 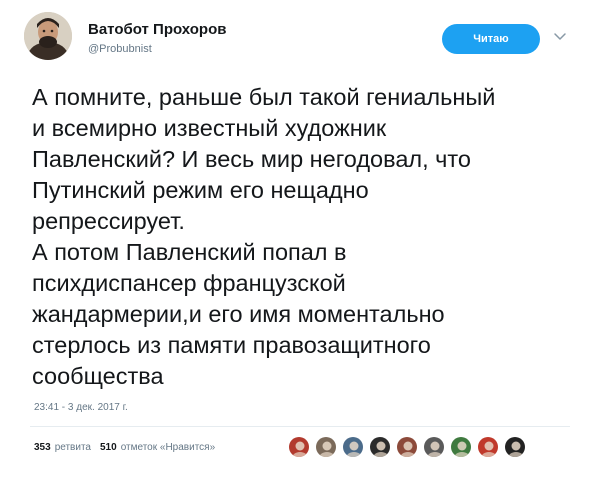 What do you see at coordinates (300, 426) in the screenshot?
I see `divider` at bounding box center [300, 426].